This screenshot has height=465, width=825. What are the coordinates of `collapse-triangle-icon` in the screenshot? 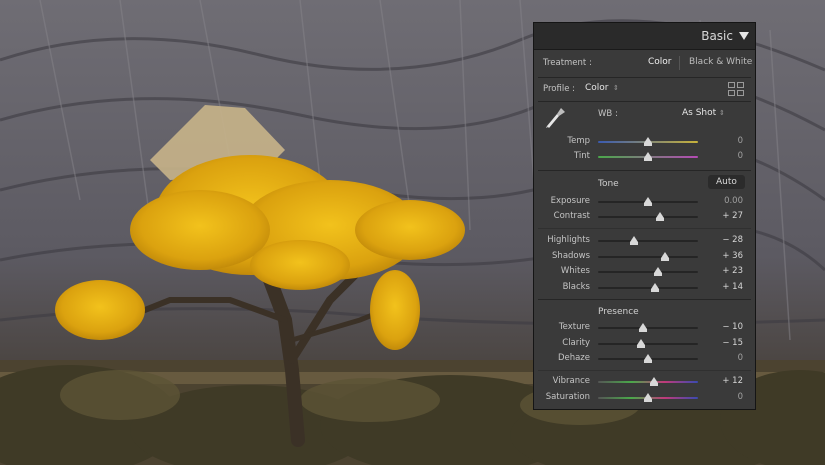 It's located at (744, 36).